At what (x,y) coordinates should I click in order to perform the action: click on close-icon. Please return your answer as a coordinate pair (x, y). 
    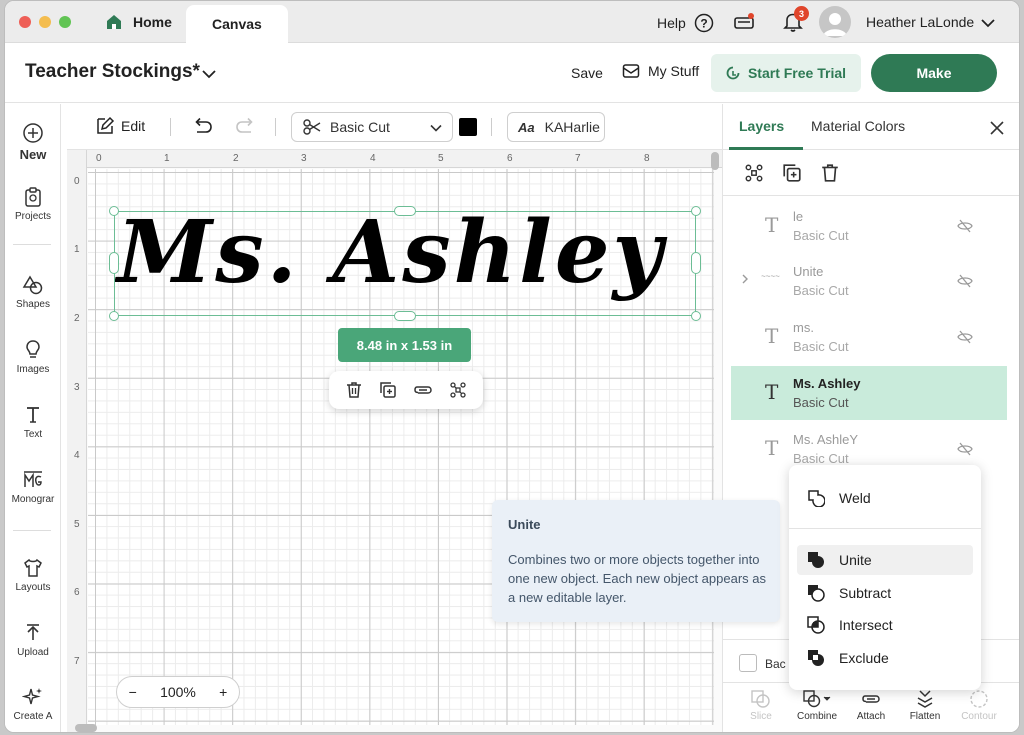
    Looking at the image, I should click on (997, 128).